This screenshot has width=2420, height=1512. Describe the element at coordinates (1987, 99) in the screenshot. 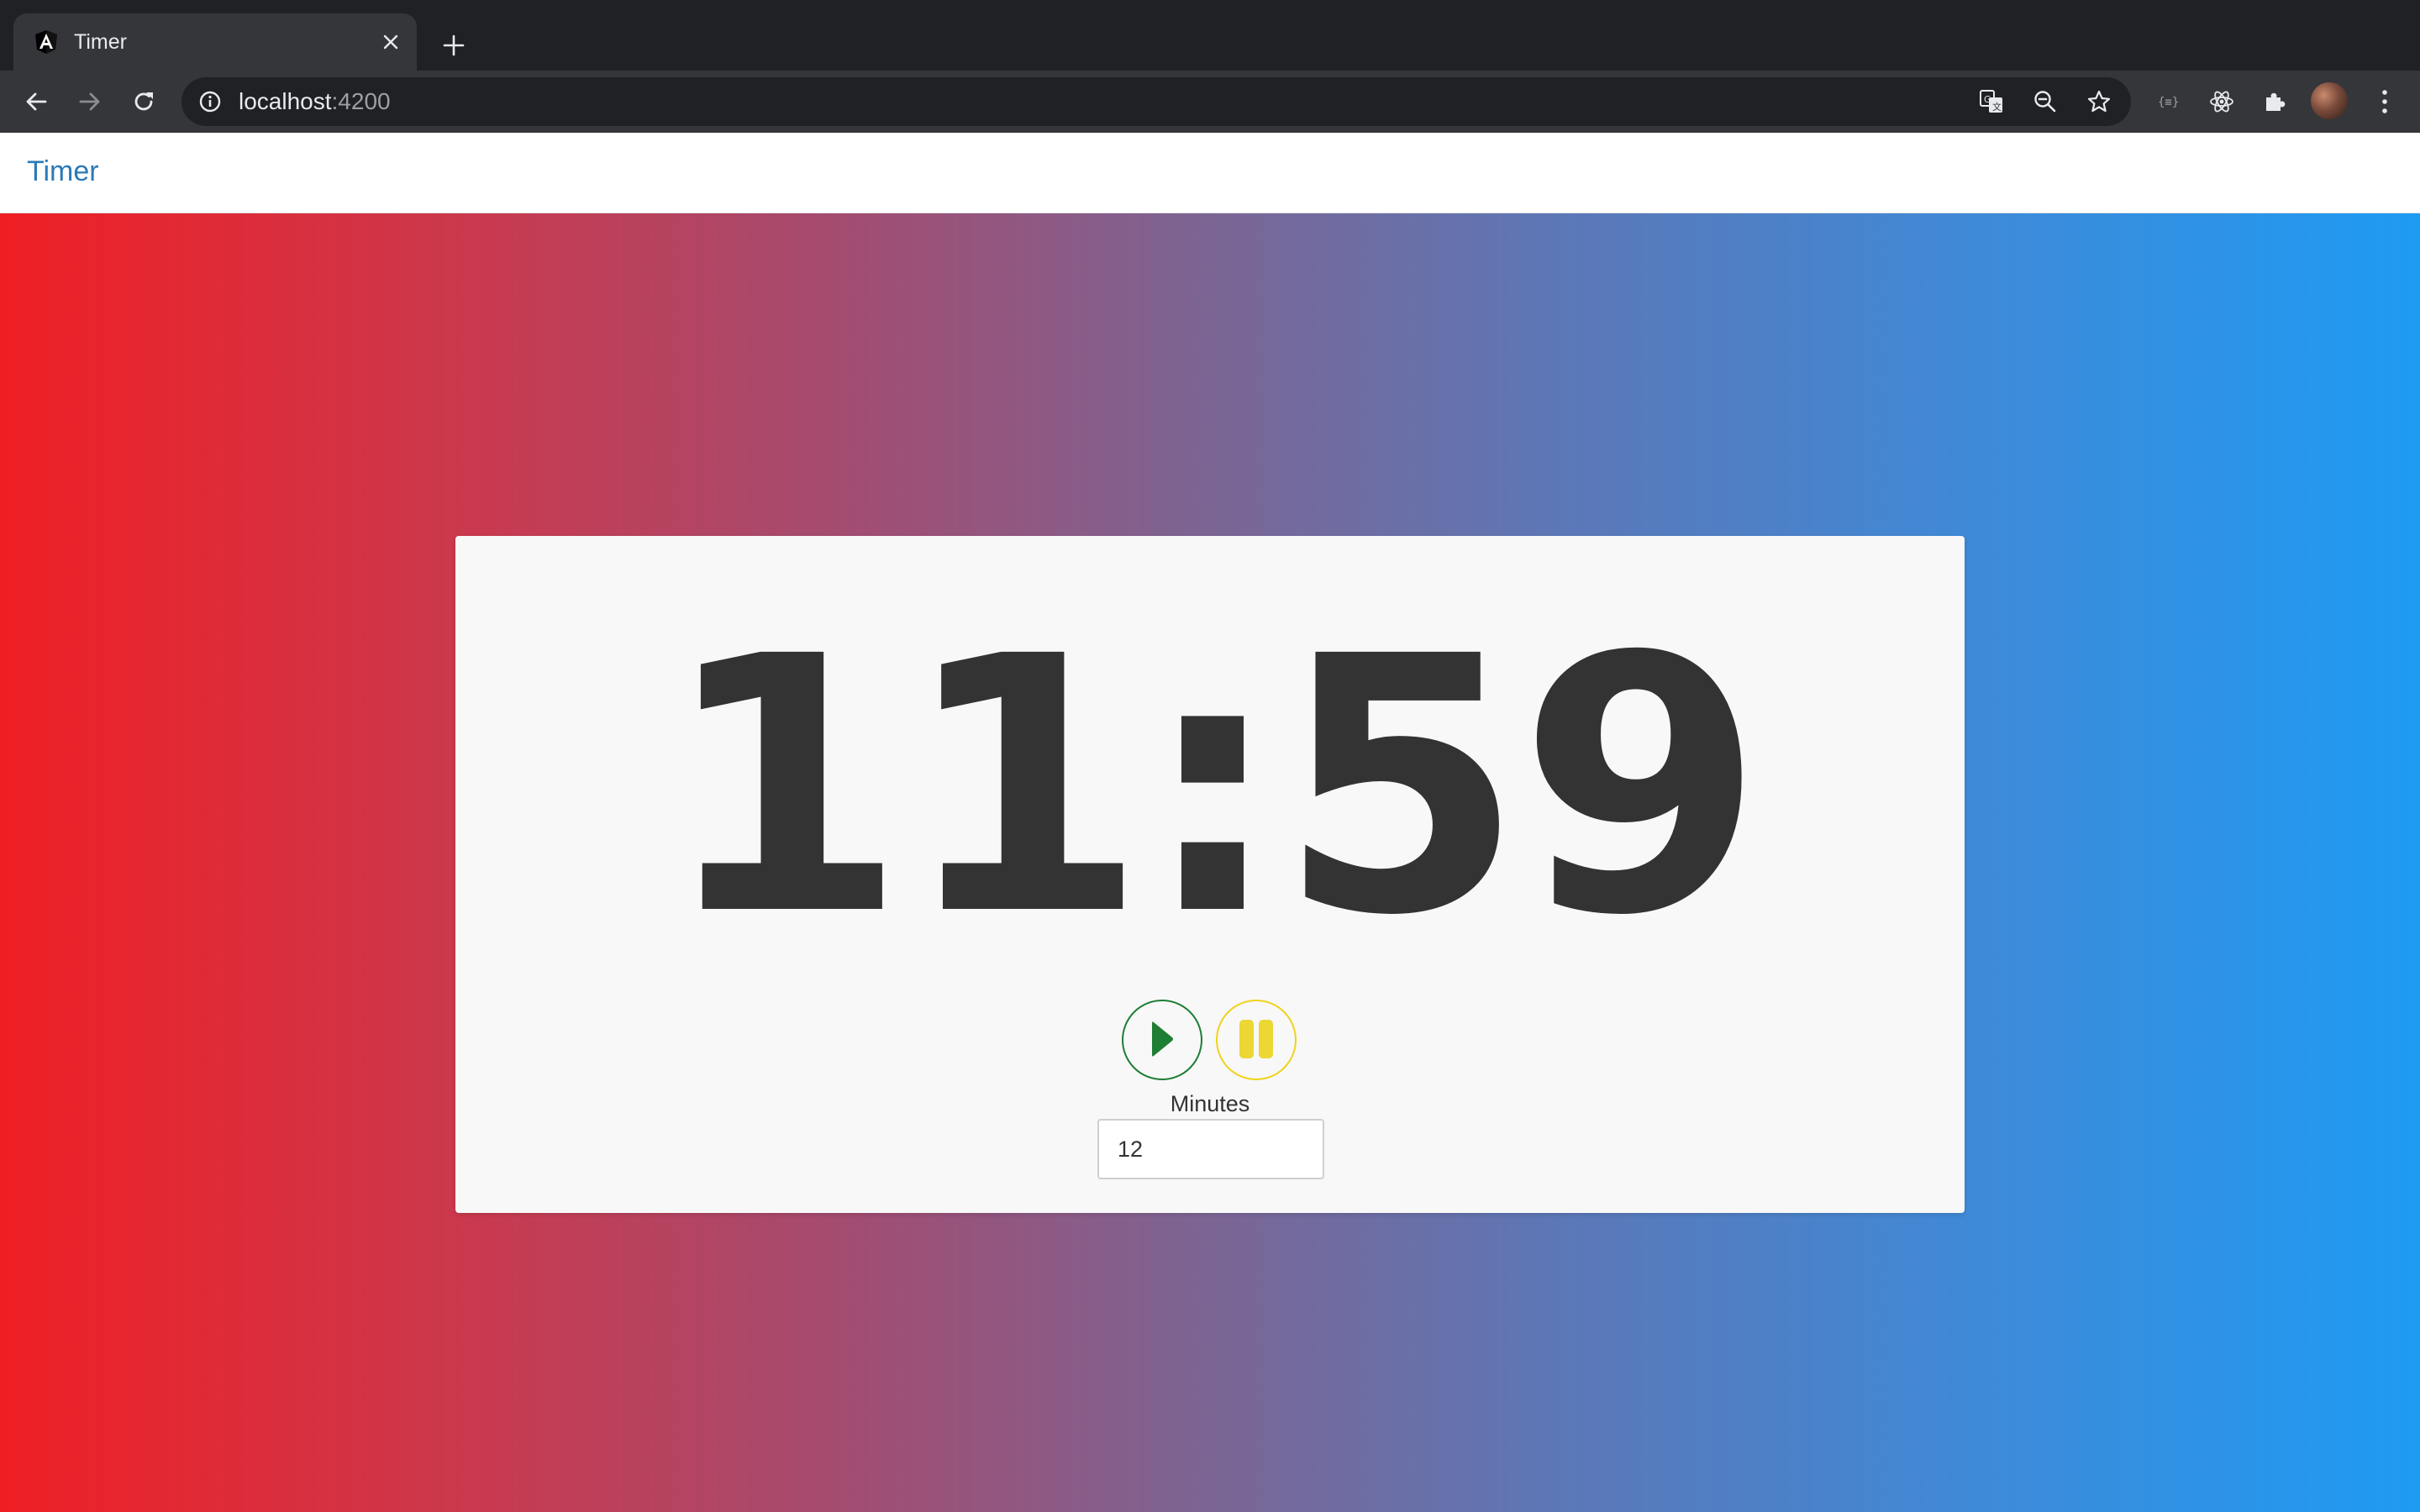

I see `svg-text: G` at that location.